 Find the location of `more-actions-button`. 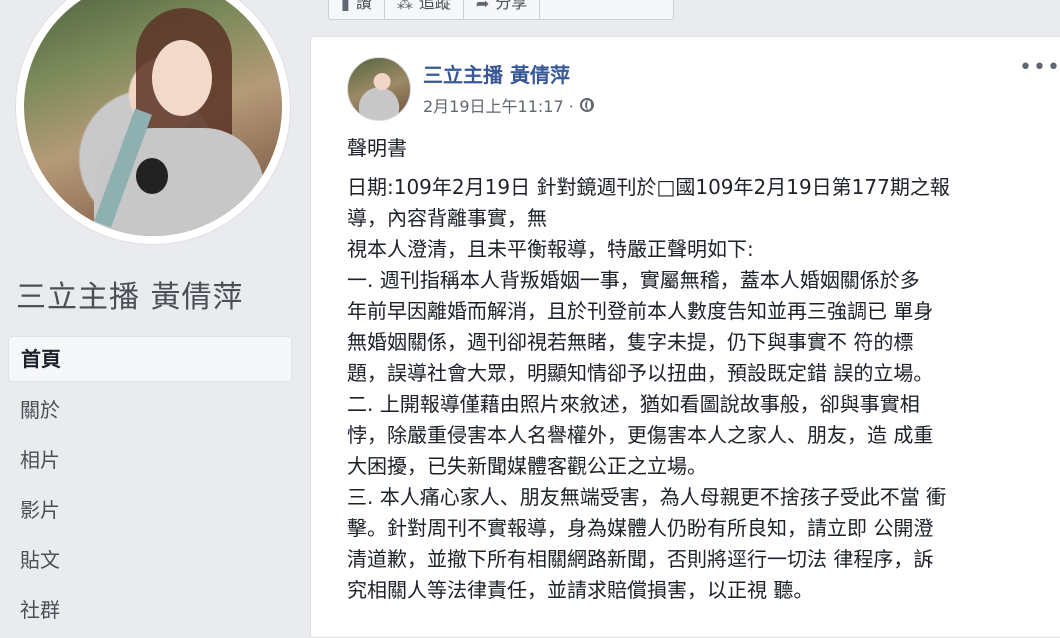

more-actions-button is located at coordinates (606, 9).